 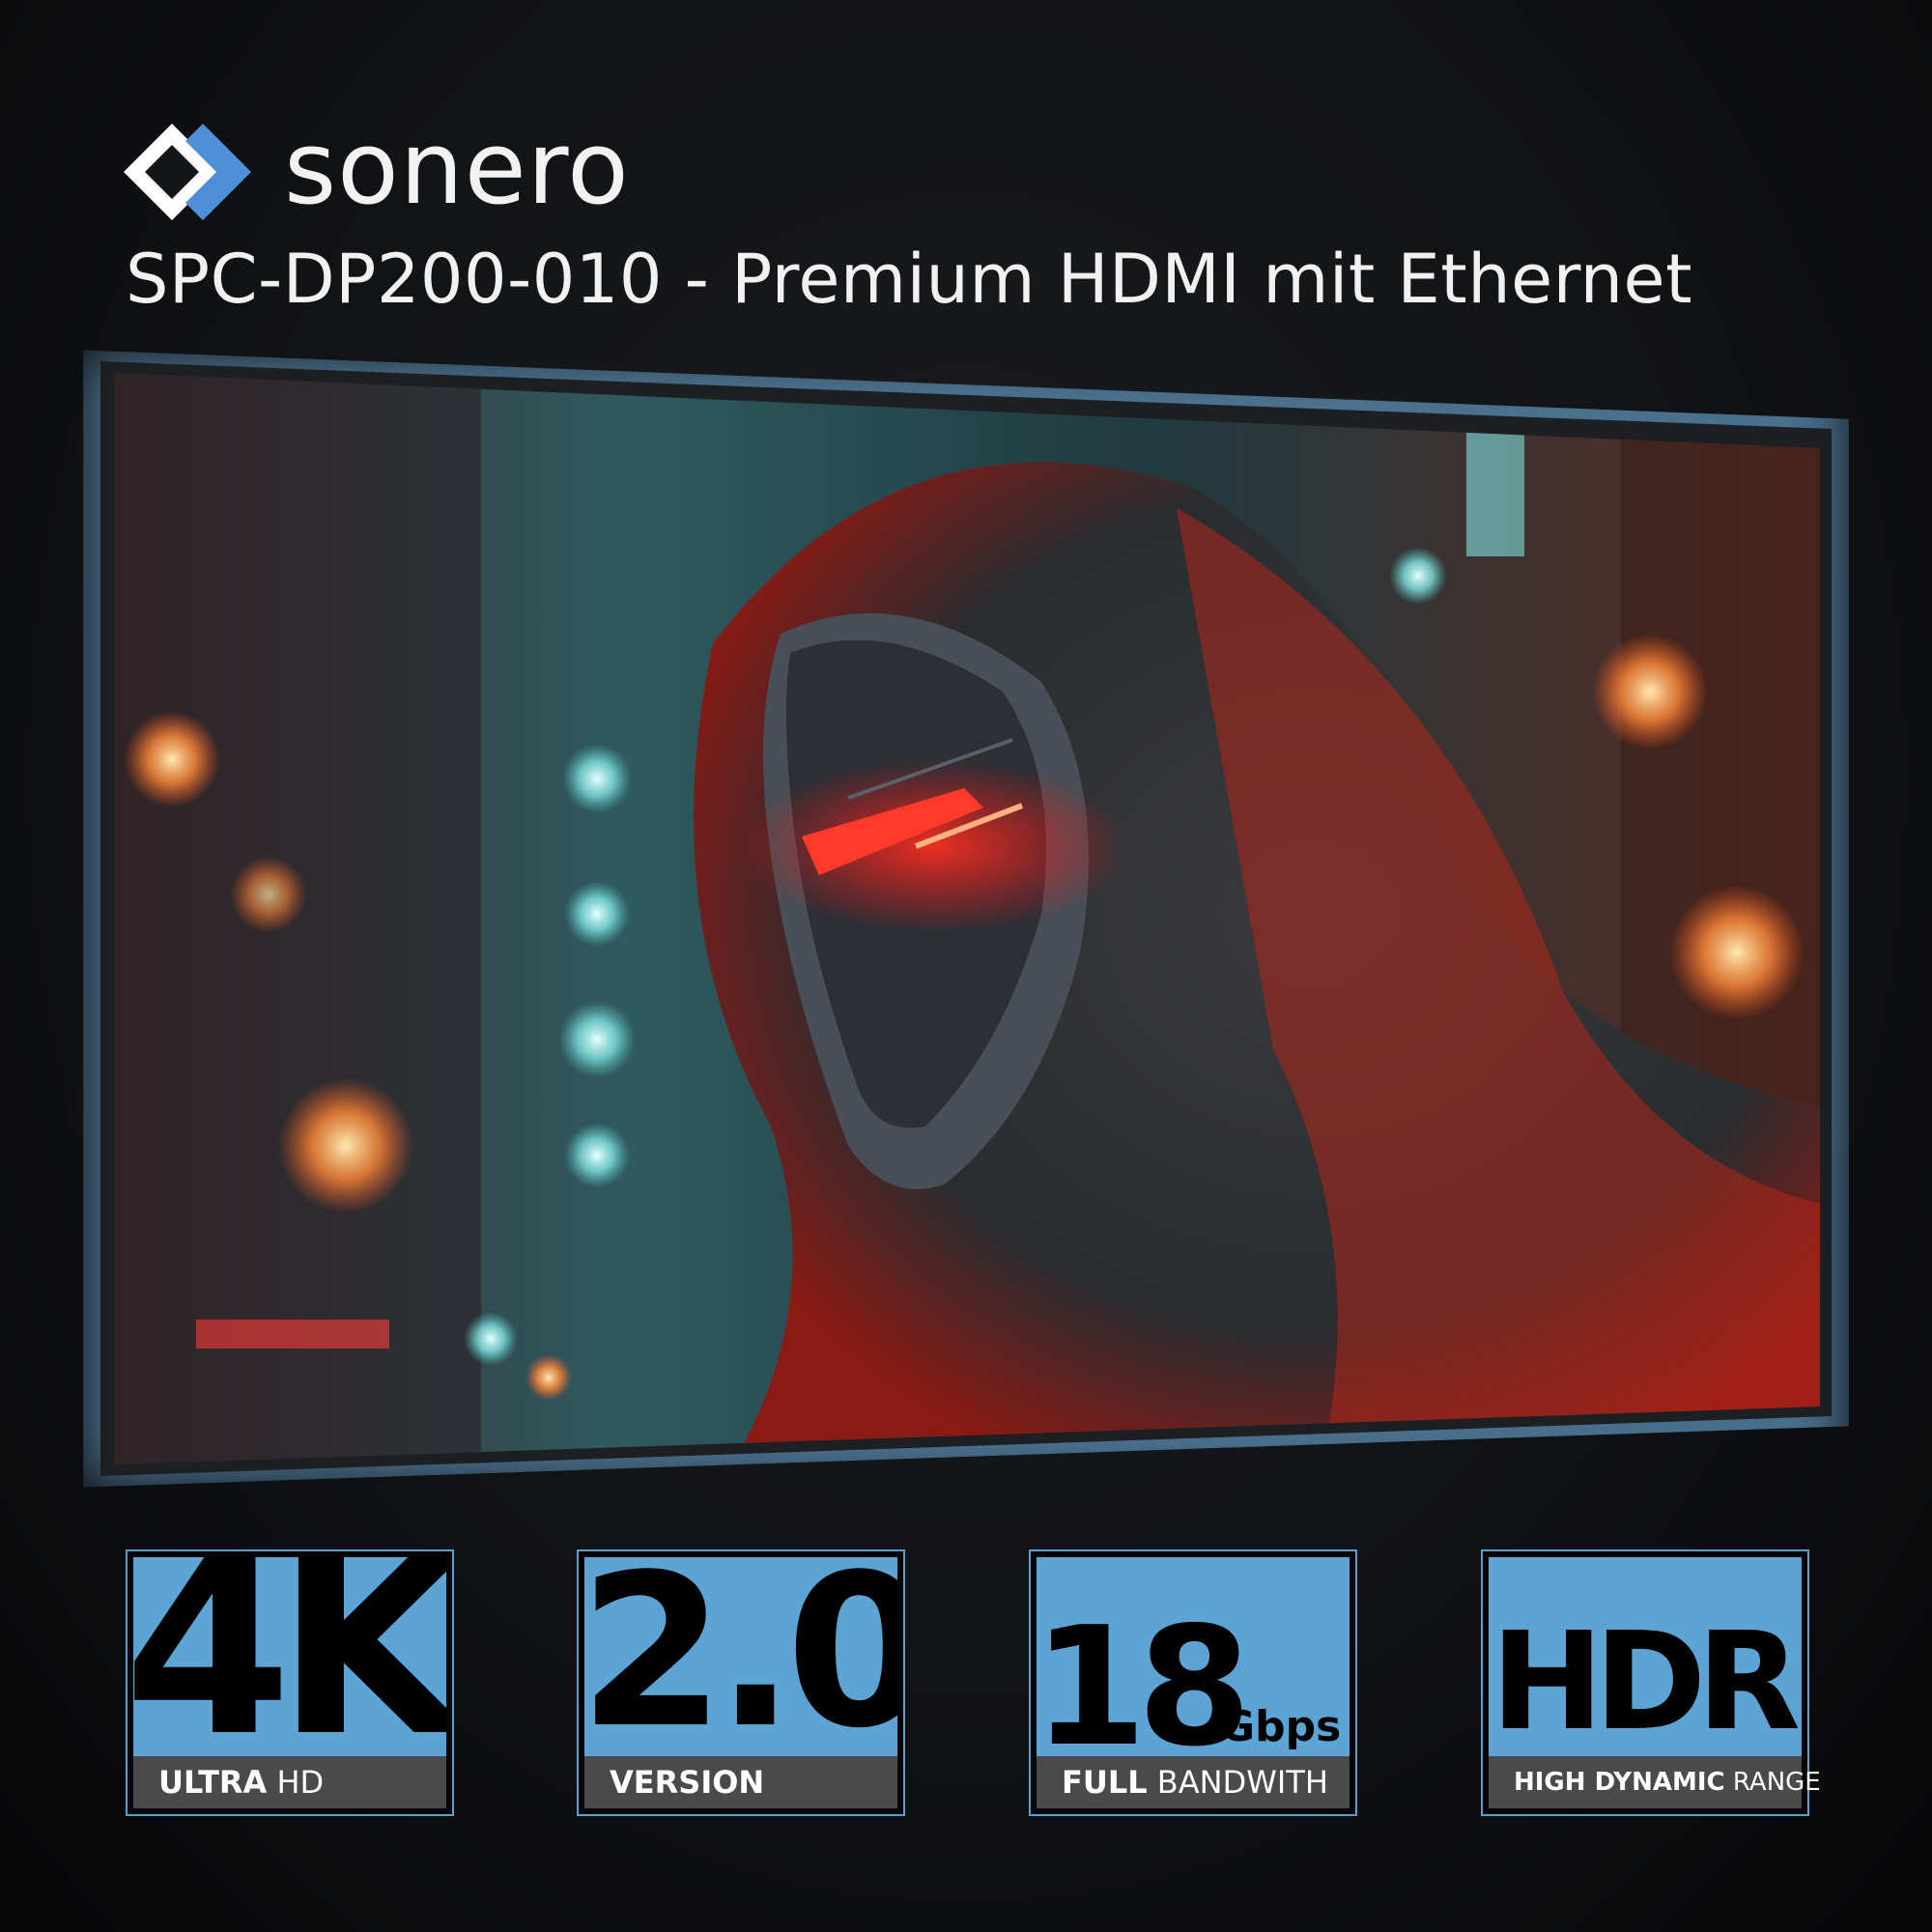 I want to click on sonero-logo-icon, so click(x=187, y=172).